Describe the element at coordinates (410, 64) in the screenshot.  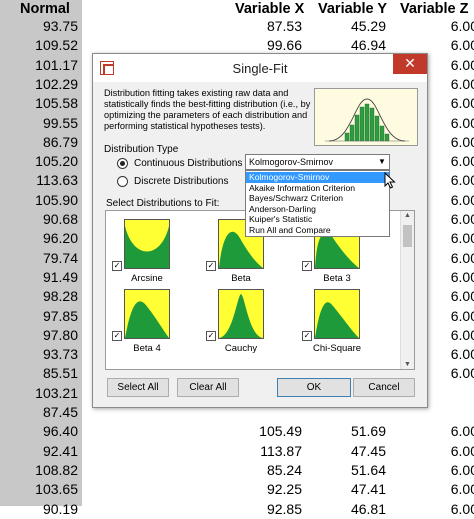
I see `close-button: ✕` at that location.